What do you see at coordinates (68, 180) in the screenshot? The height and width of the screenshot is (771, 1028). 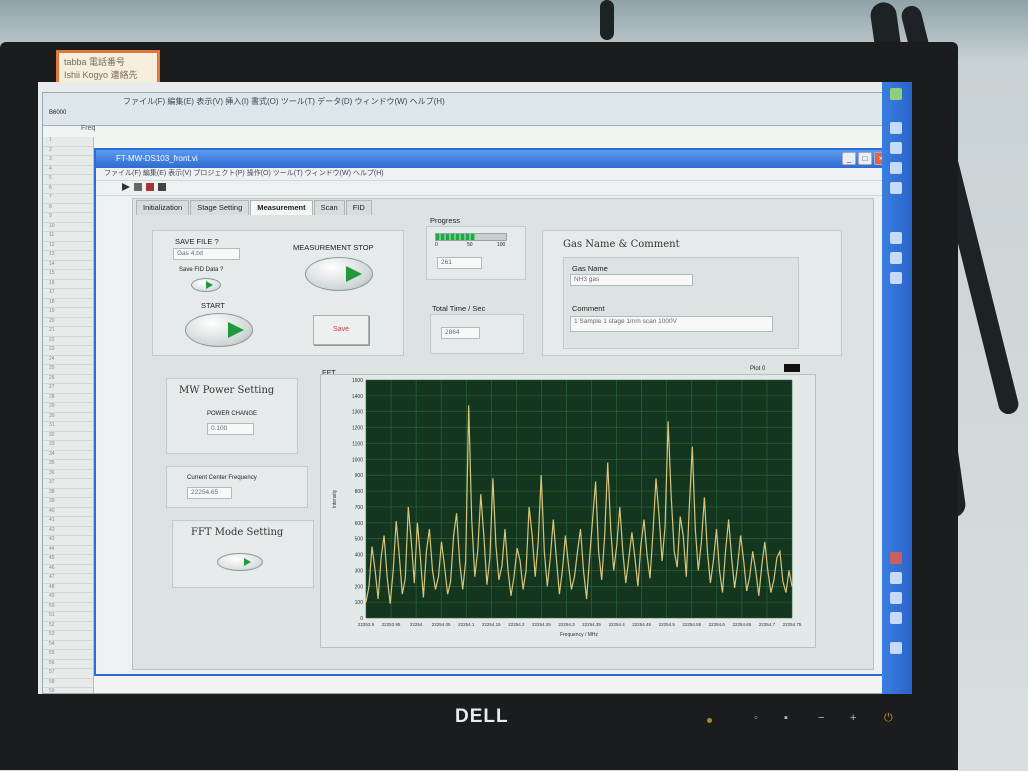 I see `excel-row-number: 5` at bounding box center [68, 180].